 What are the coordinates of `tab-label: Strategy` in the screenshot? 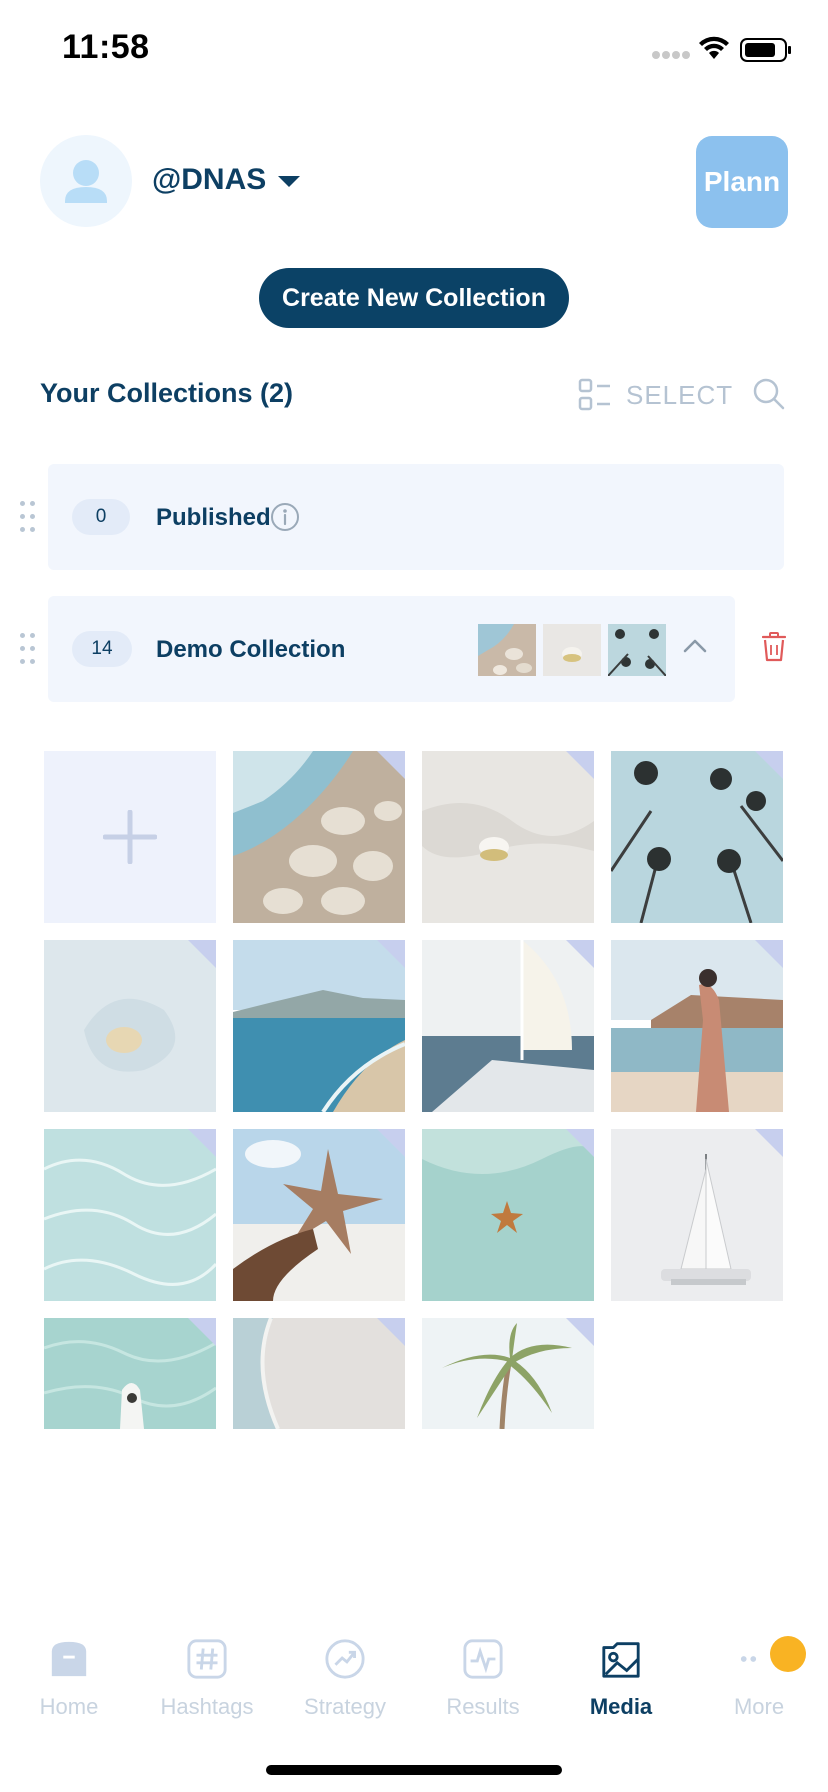 It's located at (345, 1706).